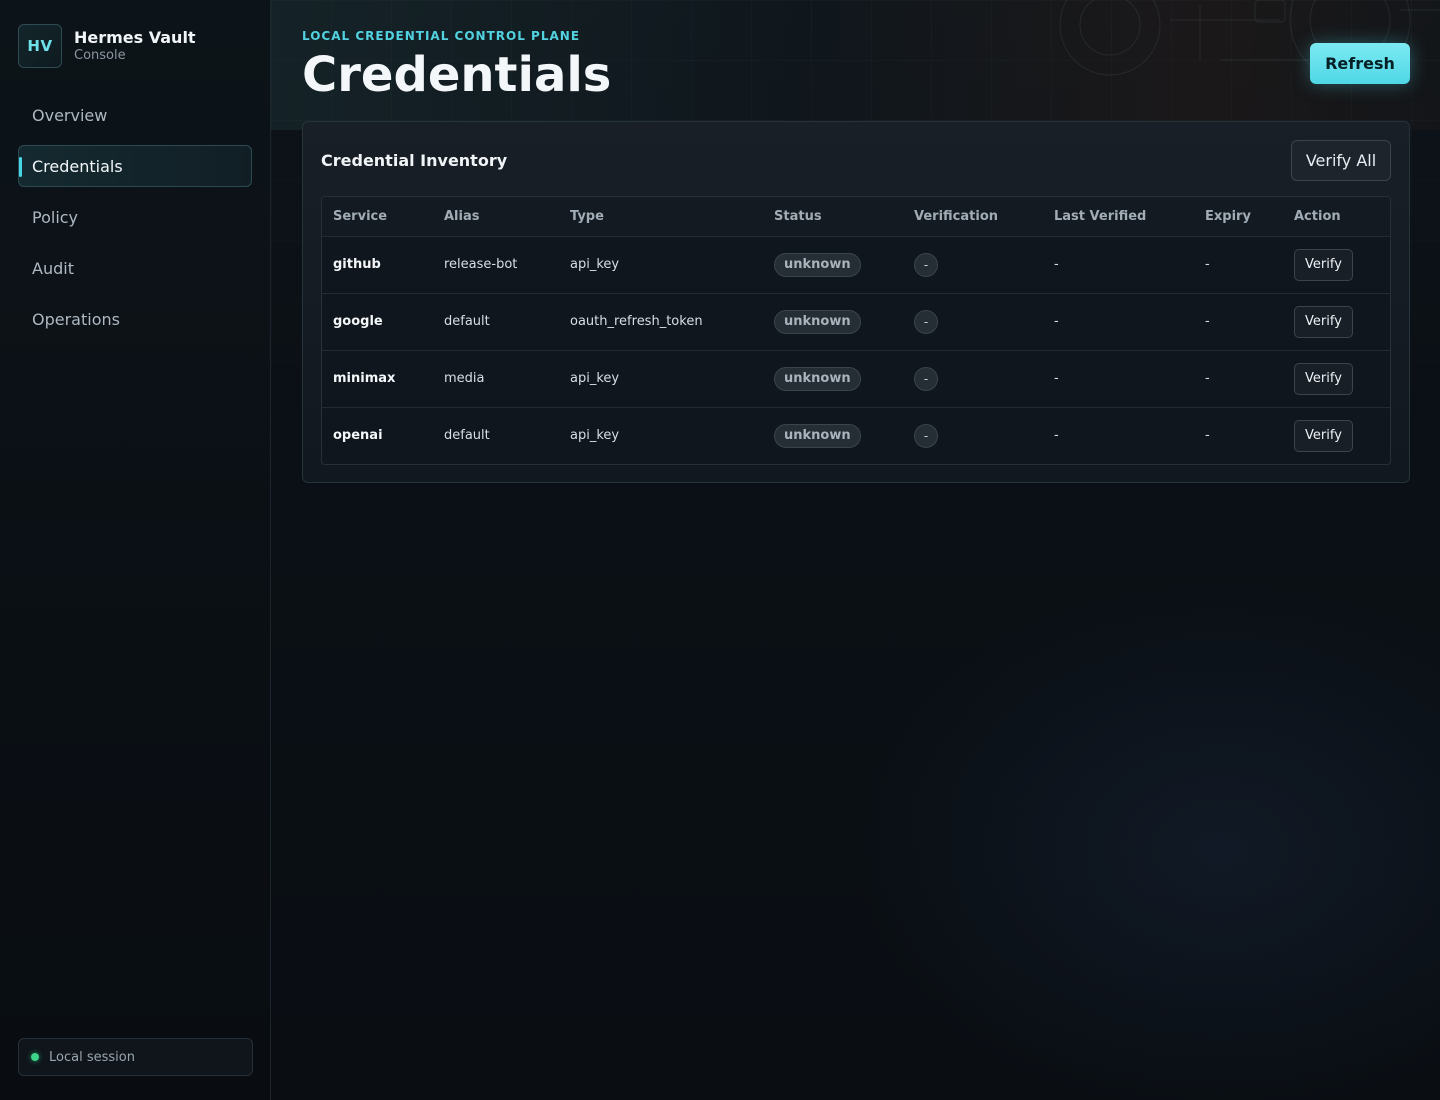 This screenshot has height=1100, width=1440. What do you see at coordinates (1336, 217) in the screenshot?
I see `column-header-action: Action` at bounding box center [1336, 217].